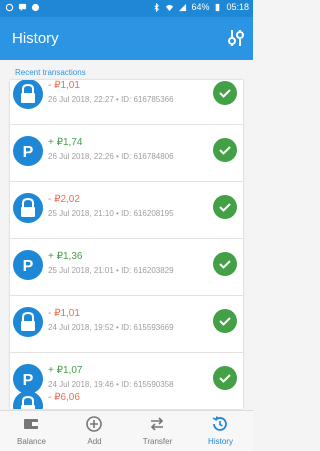 The image size is (320, 451). I want to click on transaction-meta: 25 Jul 2018, 21:01 • ID: 616203829, so click(111, 270).